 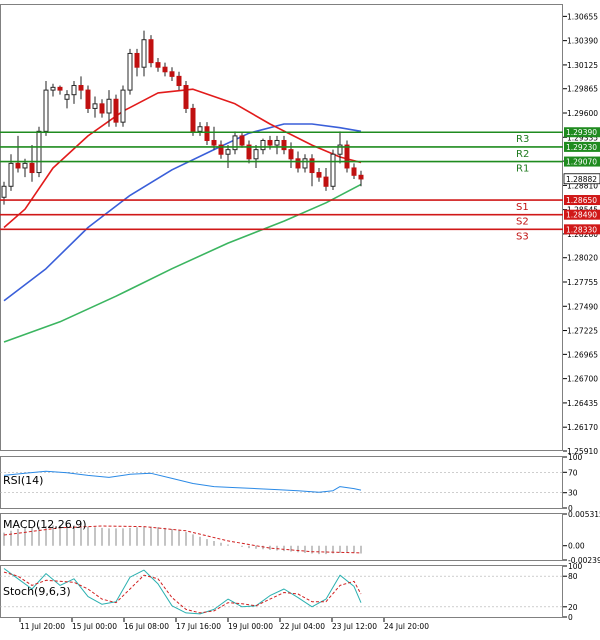 I want to click on stoch-panel: 10080 200, so click(x=291, y=592).